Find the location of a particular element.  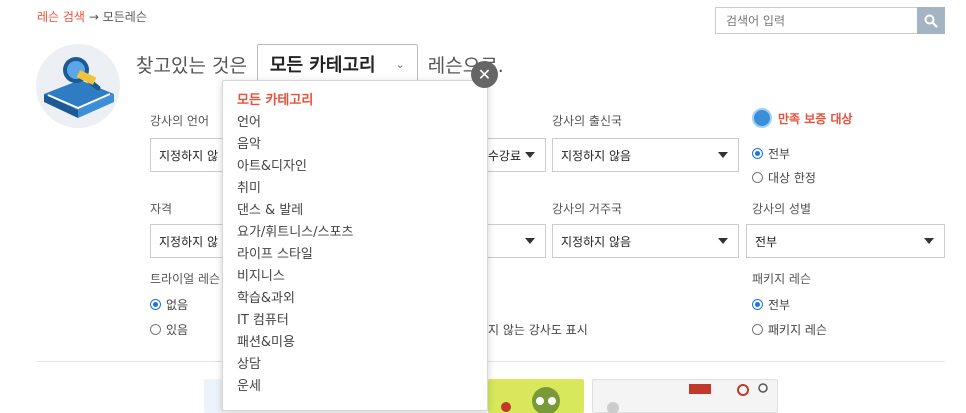

breadcrumb-arrow: → is located at coordinates (93, 17).